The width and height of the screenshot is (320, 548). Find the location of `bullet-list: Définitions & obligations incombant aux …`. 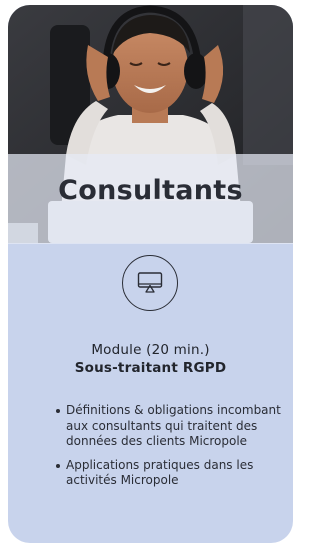

bullet-list: Définitions & obligations incombant aux … is located at coordinates (171, 450).